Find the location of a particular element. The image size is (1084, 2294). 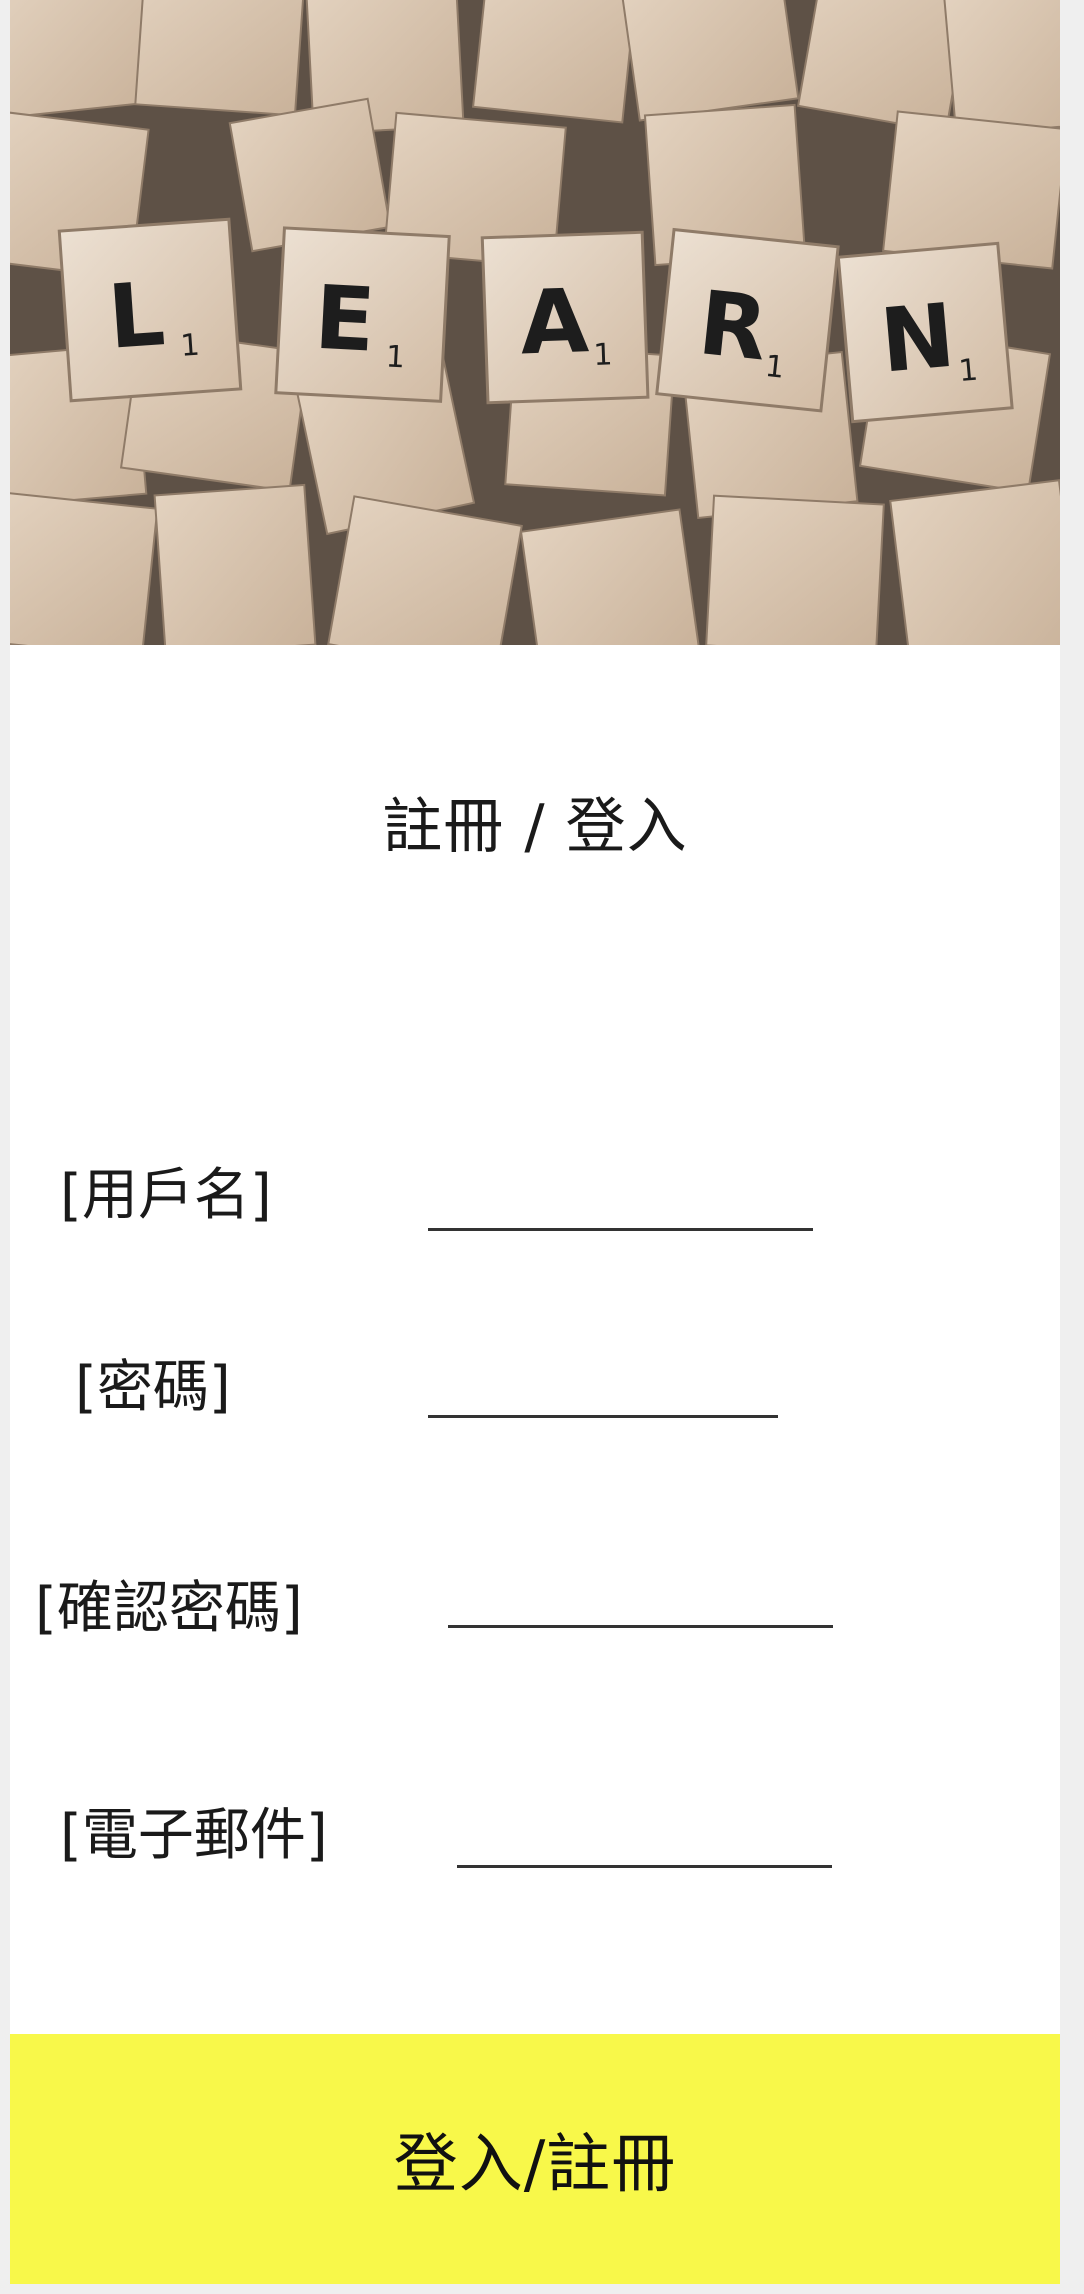

tile-letter: E is located at coordinates (344, 319).